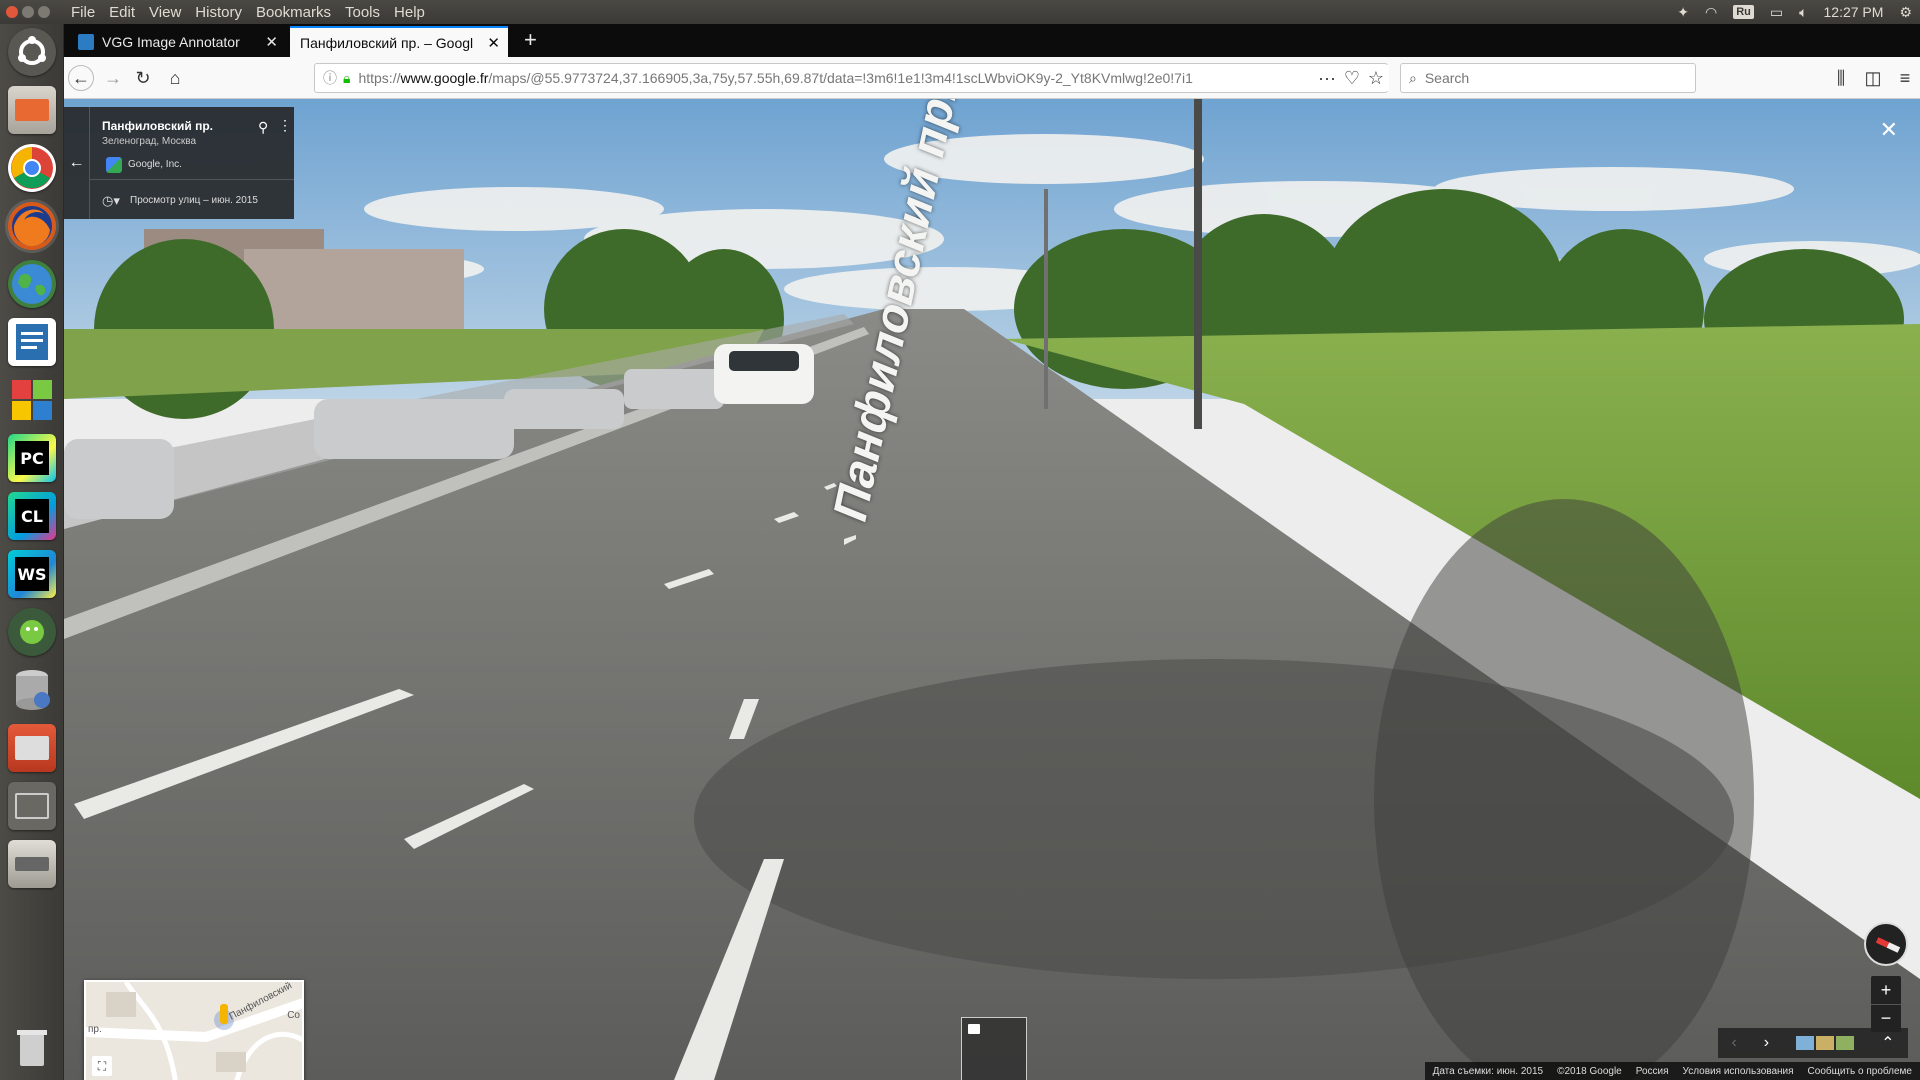 This screenshot has height=1080, width=1920. Describe the element at coordinates (32, 168) in the screenshot. I see `chrome-icon` at that location.